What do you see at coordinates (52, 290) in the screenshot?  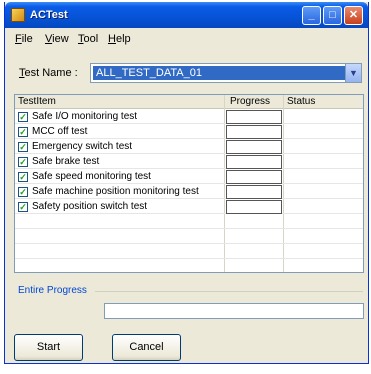 I see `entire-progress-label: Entire Progress` at bounding box center [52, 290].